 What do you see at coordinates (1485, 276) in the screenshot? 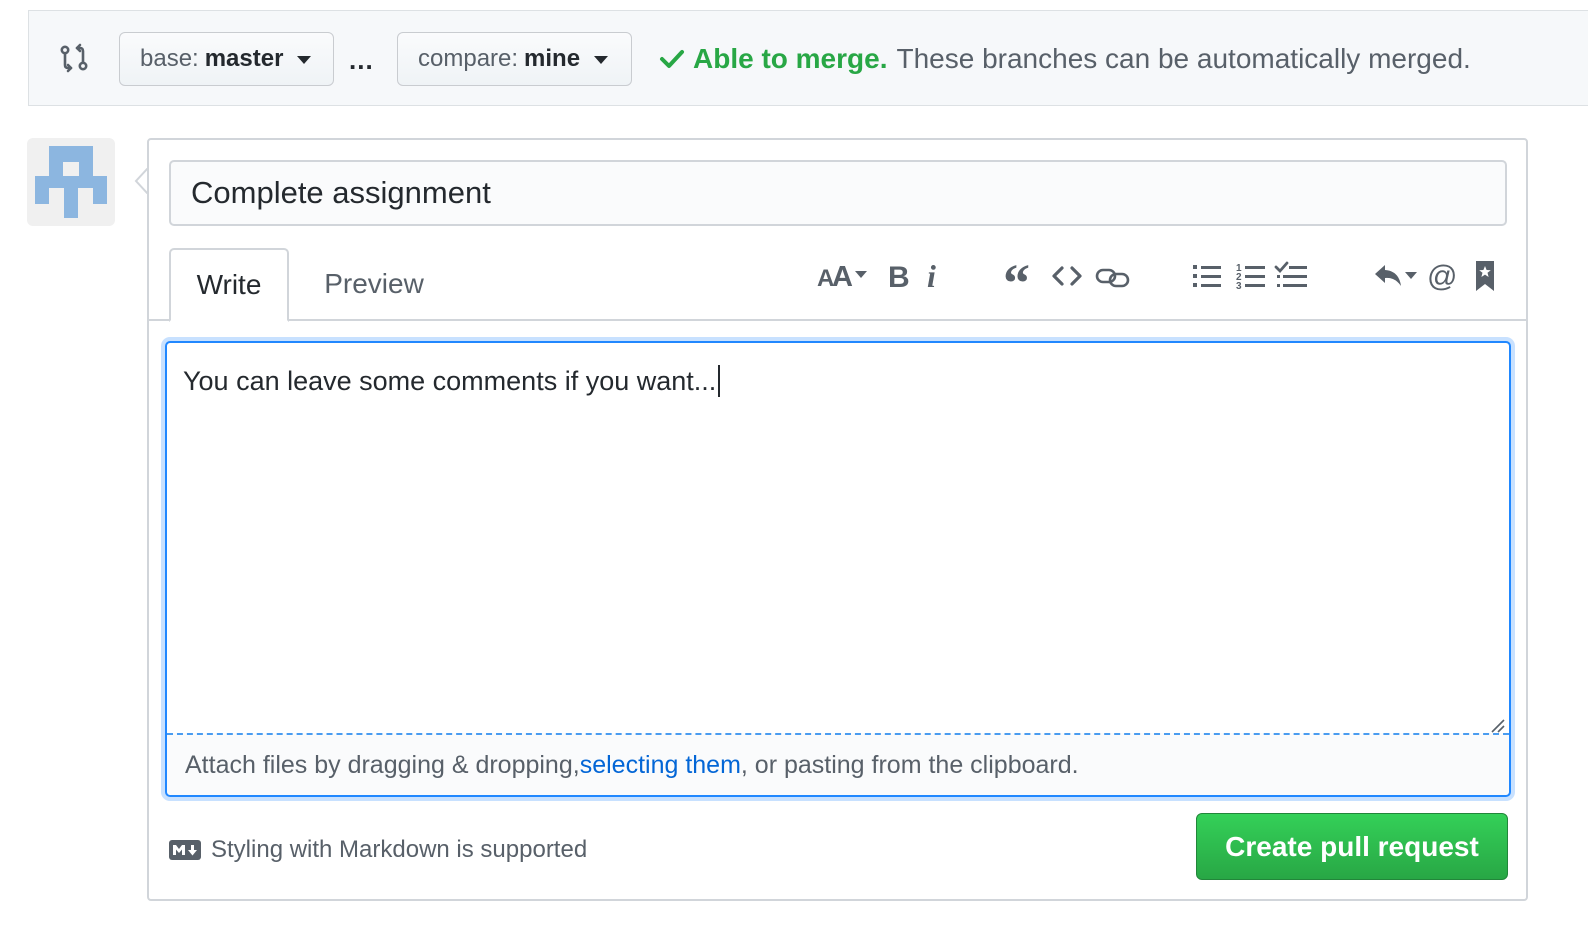
I see `saved-reply-icon` at bounding box center [1485, 276].